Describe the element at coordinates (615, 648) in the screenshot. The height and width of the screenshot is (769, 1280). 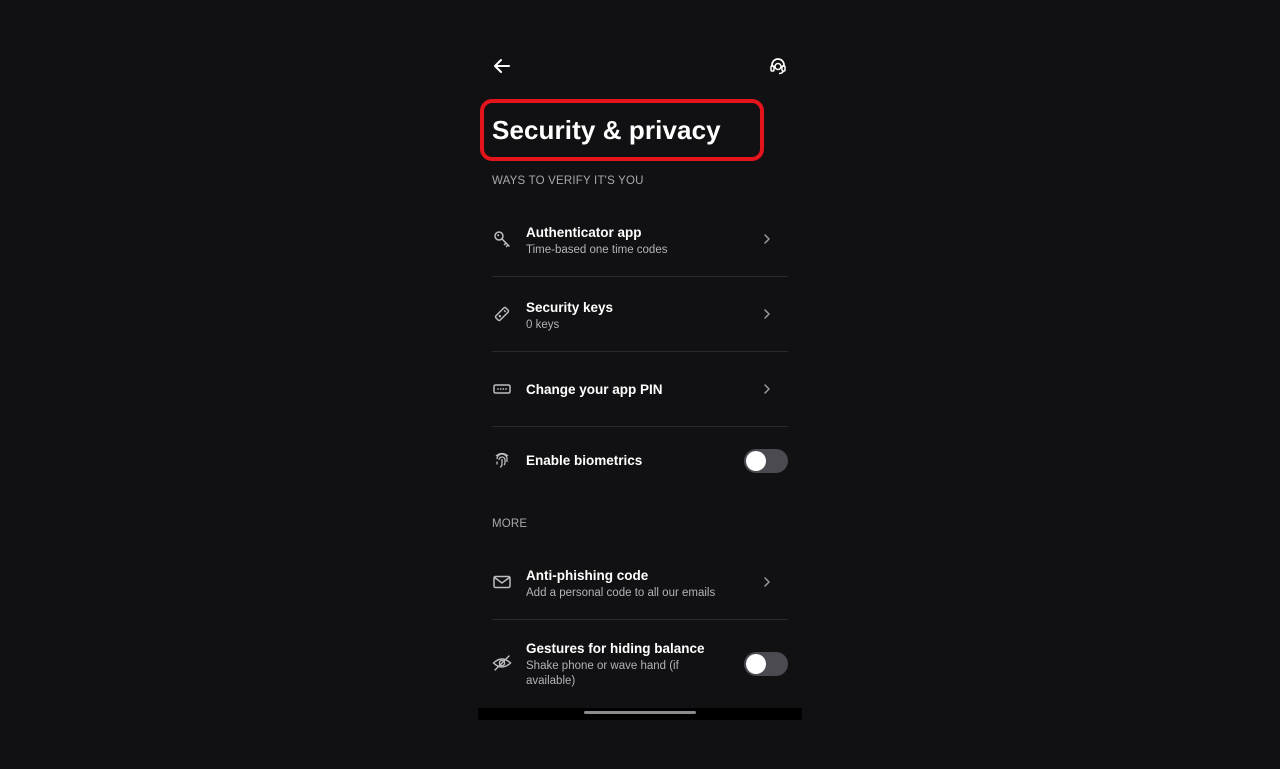
I see `gestures-hiding-balance-label: Gestures for hiding balance` at that location.